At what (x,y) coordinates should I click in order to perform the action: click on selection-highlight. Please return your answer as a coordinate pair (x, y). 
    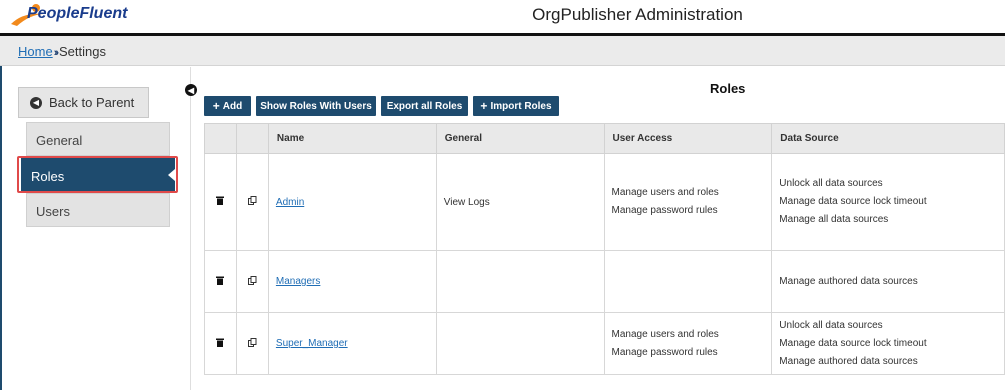
    Looking at the image, I should click on (97, 174).